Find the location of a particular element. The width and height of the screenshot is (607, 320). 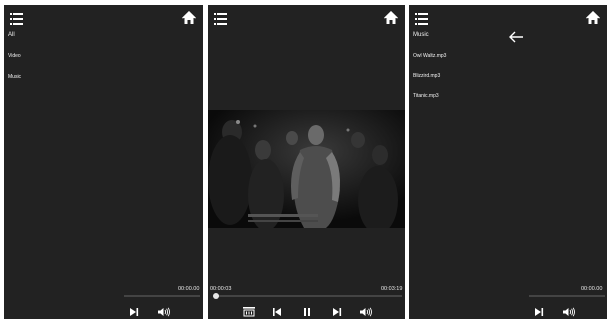

total-time: 00:03:19 is located at coordinates (392, 289).